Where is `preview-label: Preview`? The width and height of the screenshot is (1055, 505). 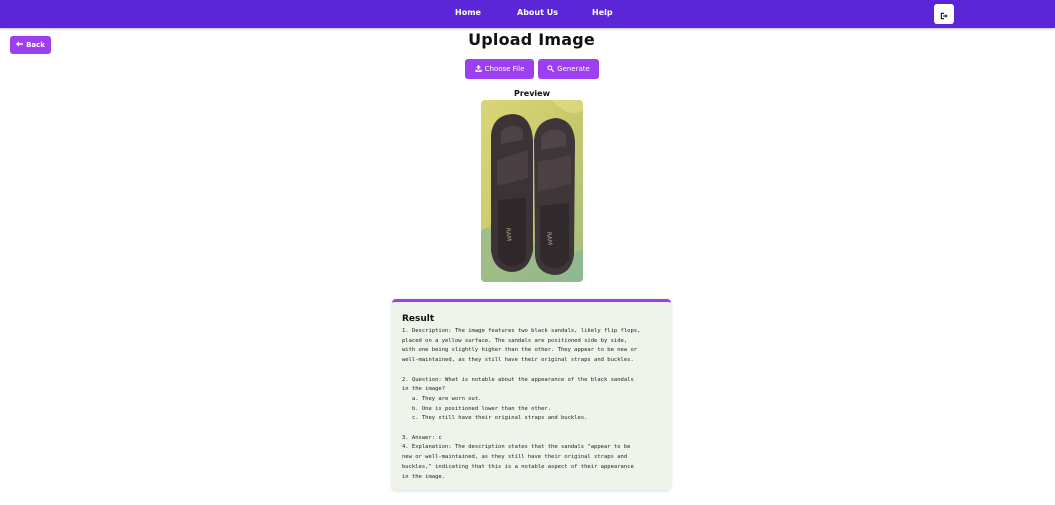
preview-label: Preview is located at coordinates (531, 93).